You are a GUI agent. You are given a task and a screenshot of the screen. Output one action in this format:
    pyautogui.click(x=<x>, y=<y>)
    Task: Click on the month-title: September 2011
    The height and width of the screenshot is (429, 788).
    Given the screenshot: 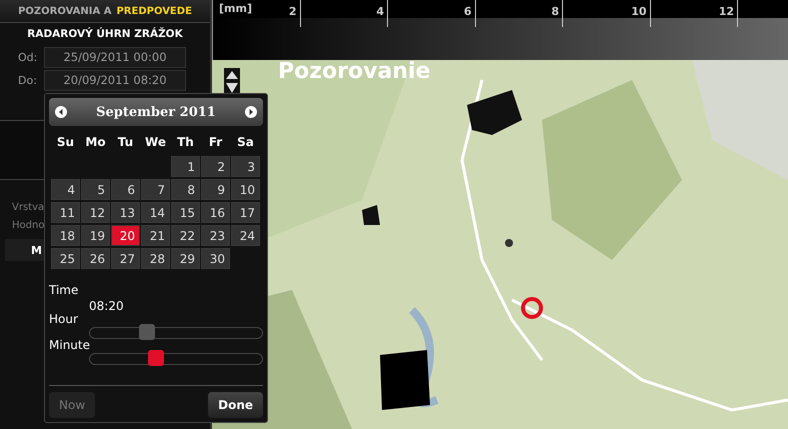 What is the action you would take?
    pyautogui.click(x=156, y=112)
    